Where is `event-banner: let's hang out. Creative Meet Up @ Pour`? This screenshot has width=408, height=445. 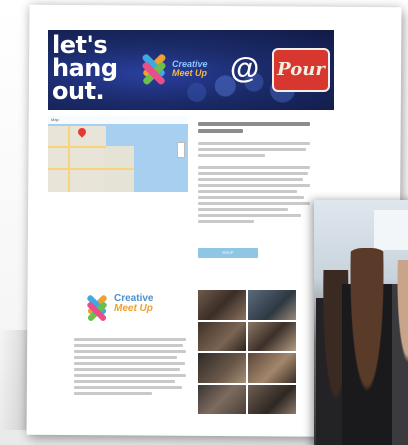 event-banner: let's hang out. Creative Meet Up @ Pour is located at coordinates (191, 70).